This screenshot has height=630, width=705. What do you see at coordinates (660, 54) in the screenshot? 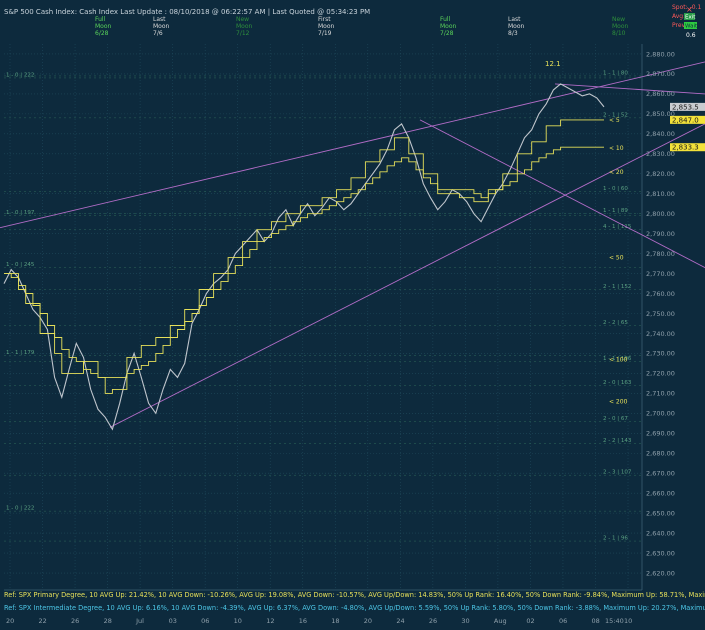
I see `y-tick-label: 2,880.00` at bounding box center [660, 54].